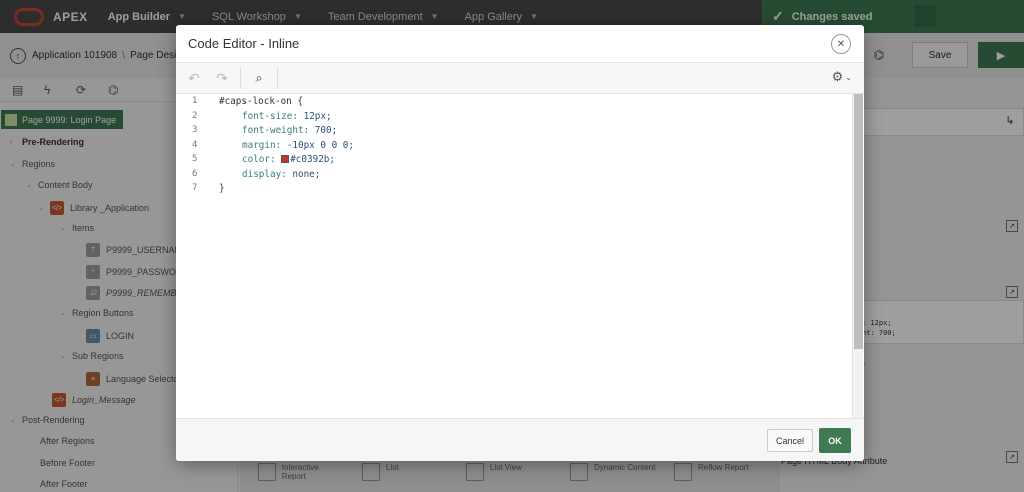 Image resolution: width=1024 pixels, height=492 pixels. I want to click on code-line: color: #c0392b;, so click(288, 159).